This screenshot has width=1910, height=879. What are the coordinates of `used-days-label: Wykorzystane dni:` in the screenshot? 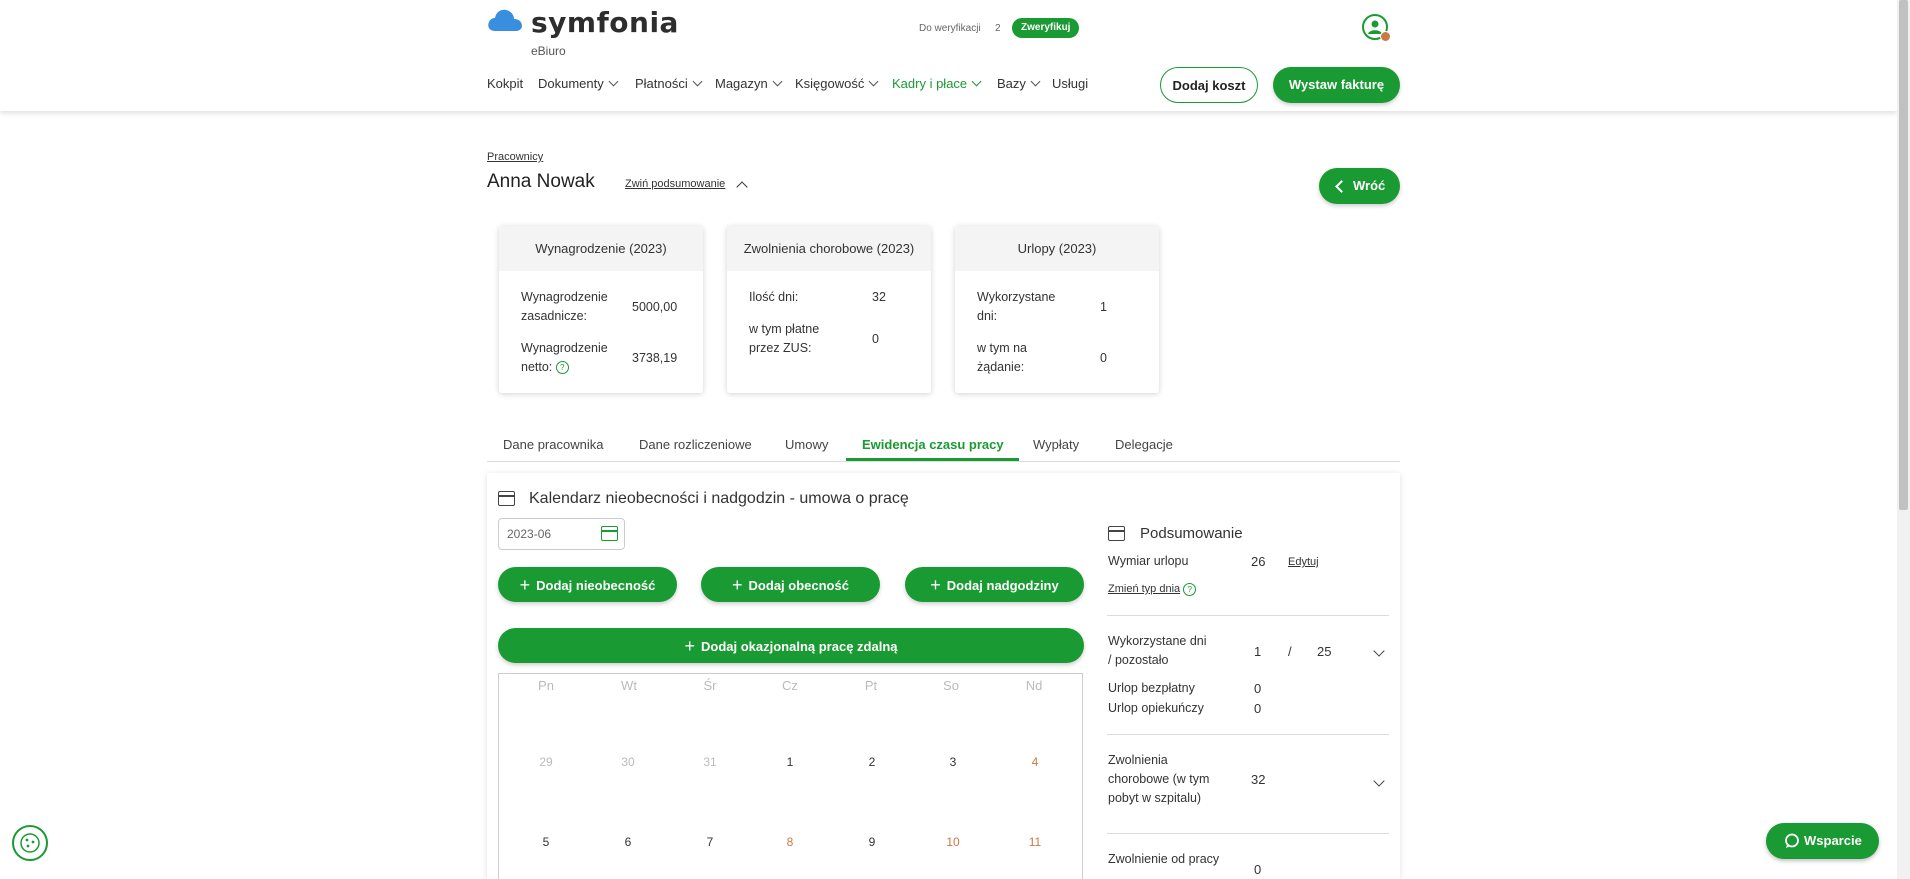 It's located at (1016, 306).